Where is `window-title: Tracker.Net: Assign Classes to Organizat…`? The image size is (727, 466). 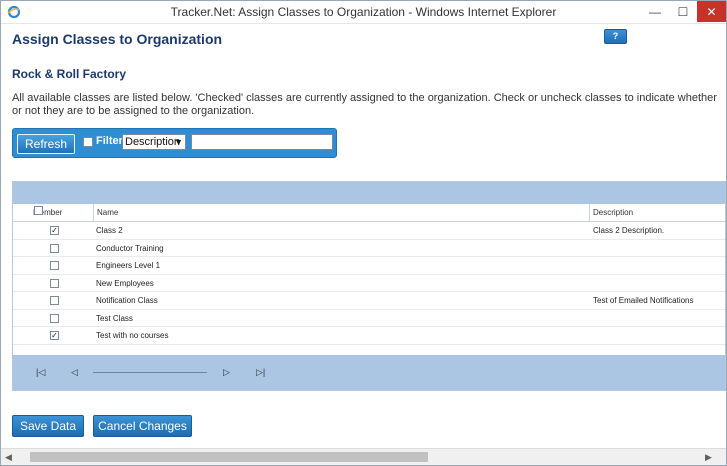
window-title: Tracker.Net: Assign Classes to Organizat… is located at coordinates (363, 12).